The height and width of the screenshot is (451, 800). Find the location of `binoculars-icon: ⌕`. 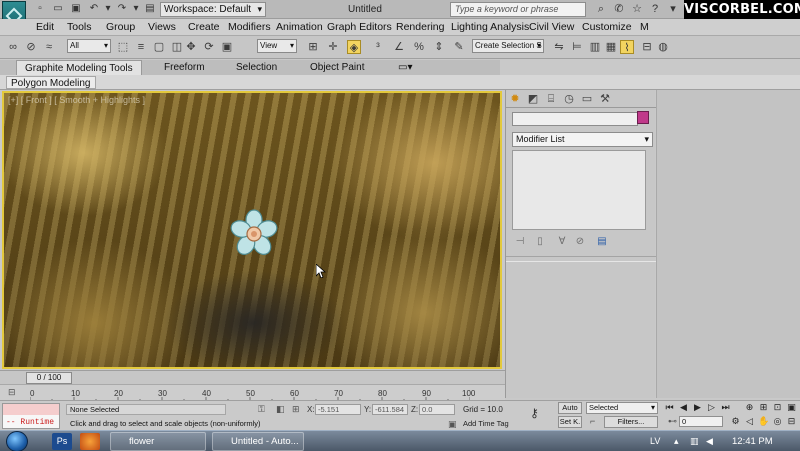

binoculars-icon: ⌕ is located at coordinates (601, 9).